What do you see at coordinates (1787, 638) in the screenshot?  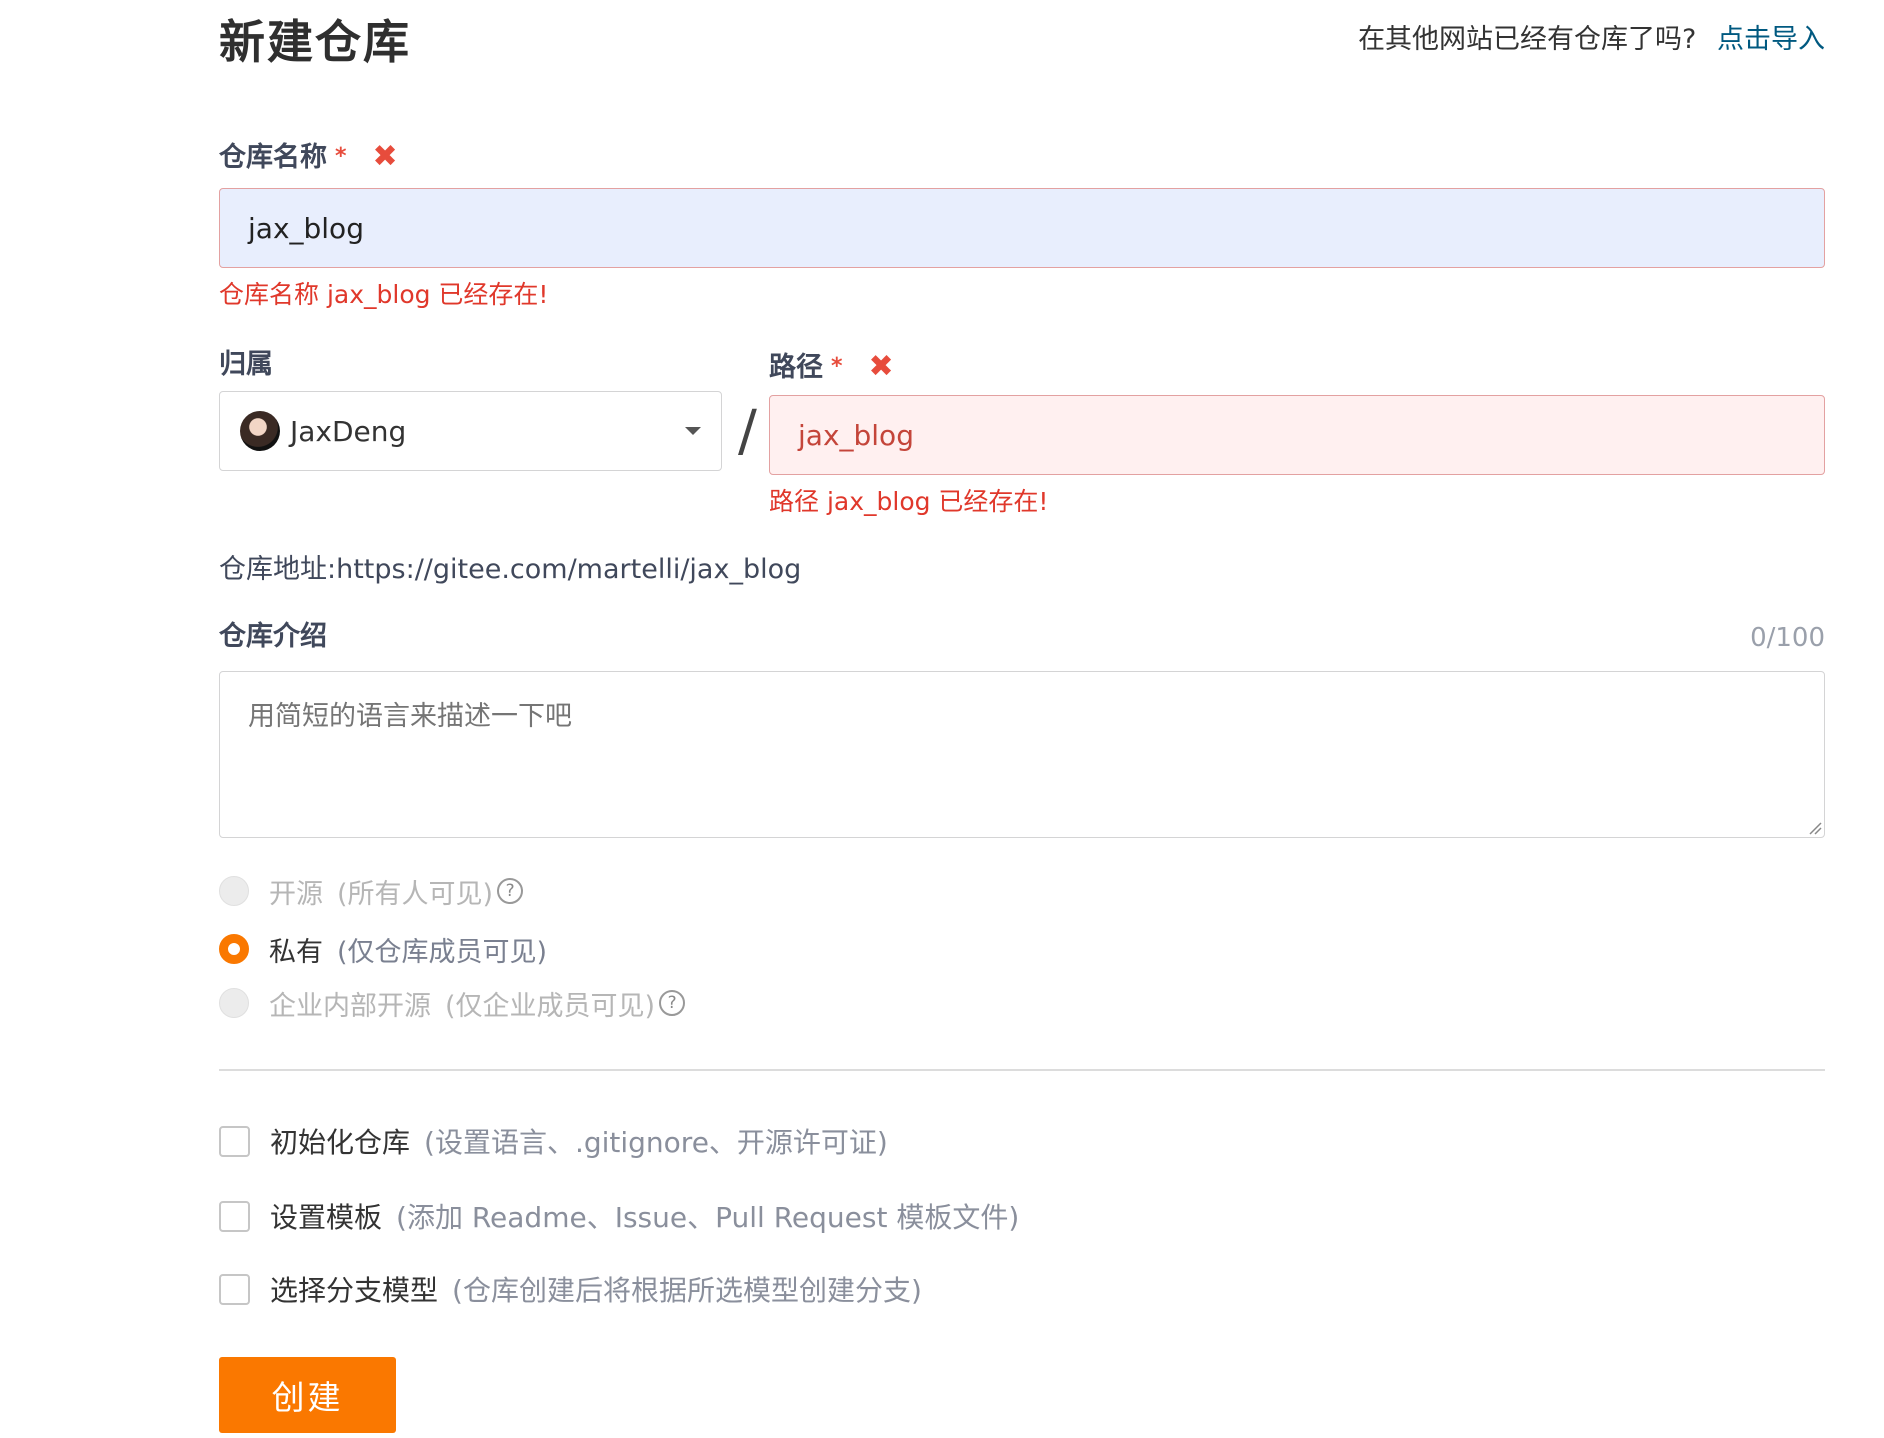 I see `description-counter: 0/100` at bounding box center [1787, 638].